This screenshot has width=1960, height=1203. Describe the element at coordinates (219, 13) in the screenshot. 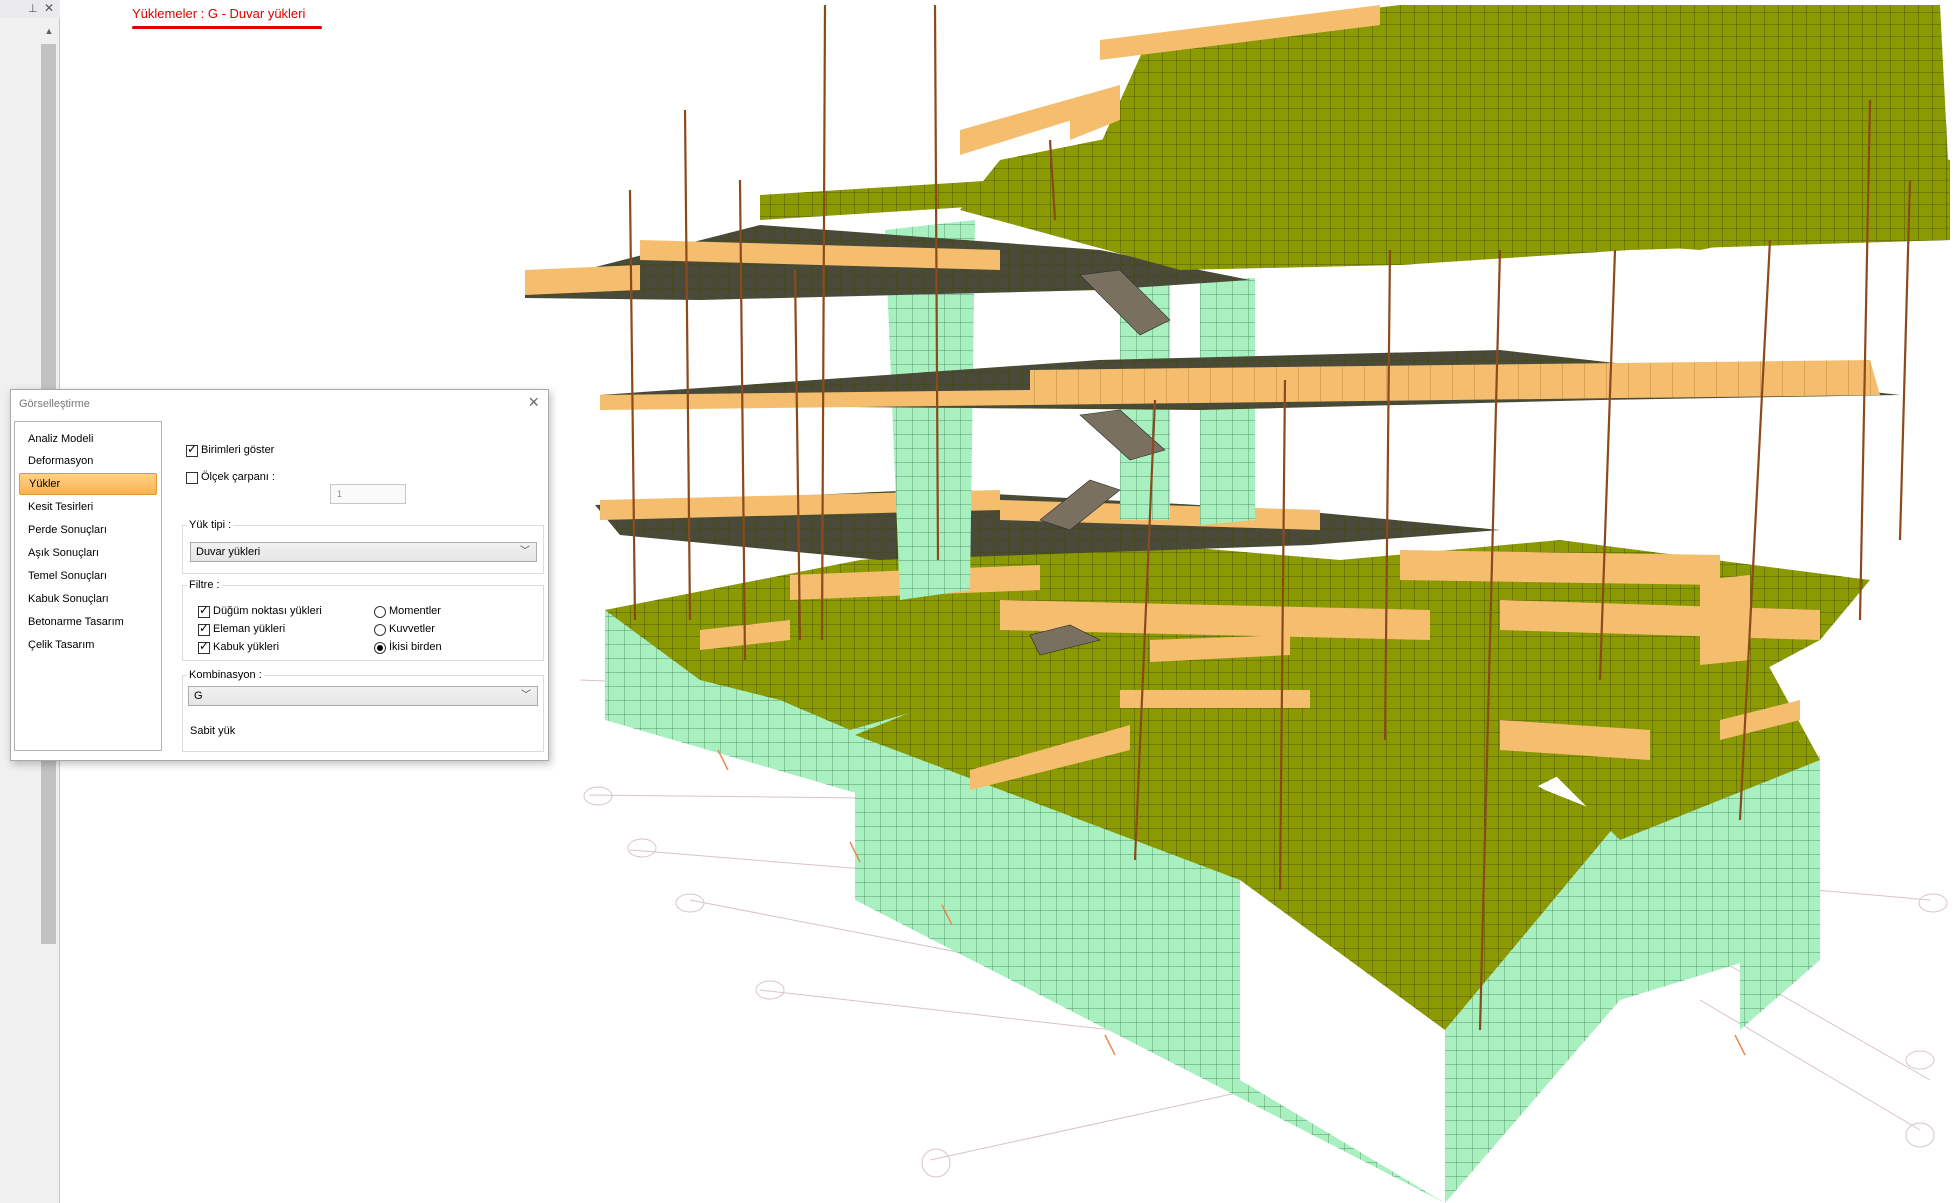

I see `view-caption: Yüklemeler : G - Duvar yükleri` at that location.